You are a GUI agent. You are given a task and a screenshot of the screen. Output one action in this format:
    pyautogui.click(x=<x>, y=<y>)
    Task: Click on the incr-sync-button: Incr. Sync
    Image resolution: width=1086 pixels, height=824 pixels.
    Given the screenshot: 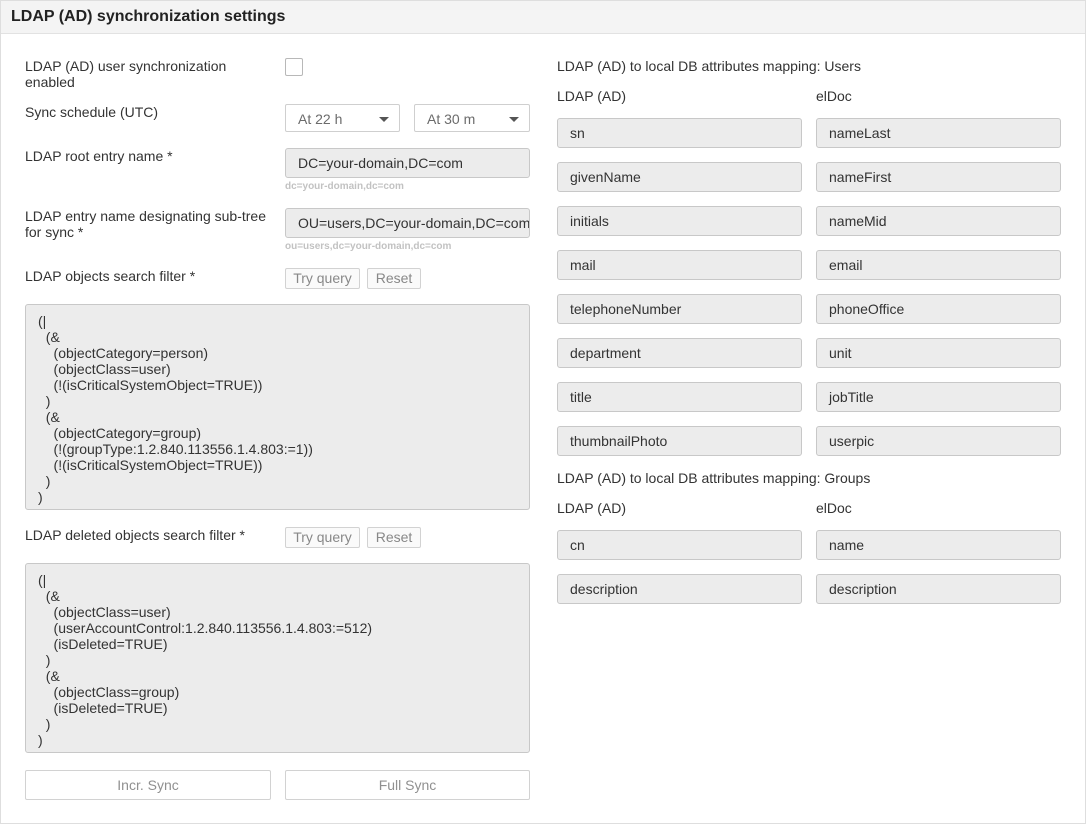 What is the action you would take?
    pyautogui.click(x=148, y=785)
    